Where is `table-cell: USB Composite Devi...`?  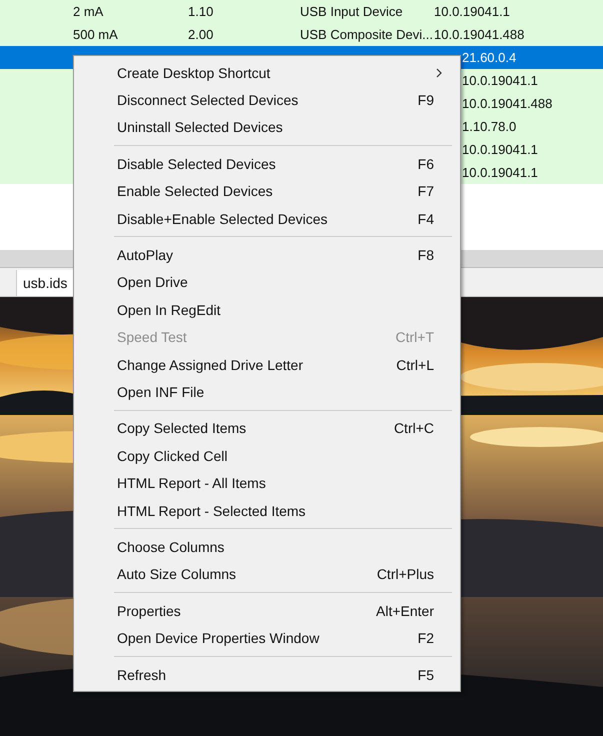
table-cell: USB Composite Devi... is located at coordinates (366, 34).